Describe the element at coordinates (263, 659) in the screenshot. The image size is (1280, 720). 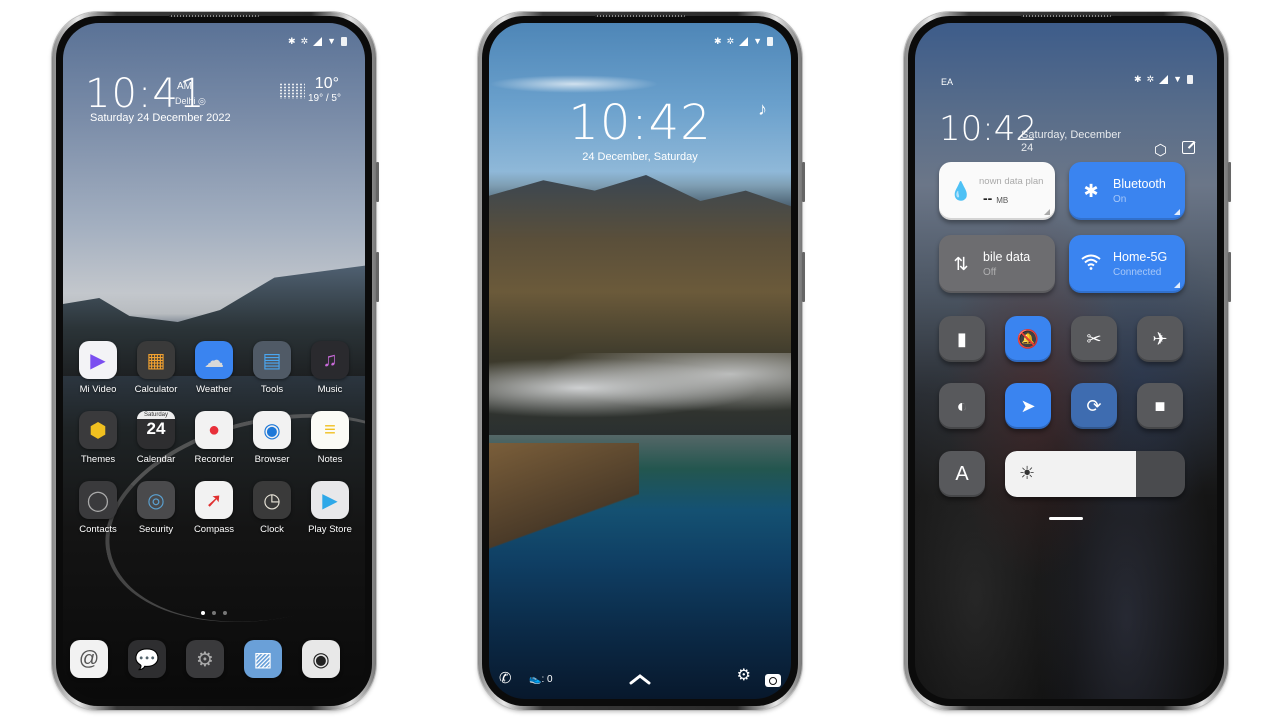
I see `gallery-icon: ▨` at that location.